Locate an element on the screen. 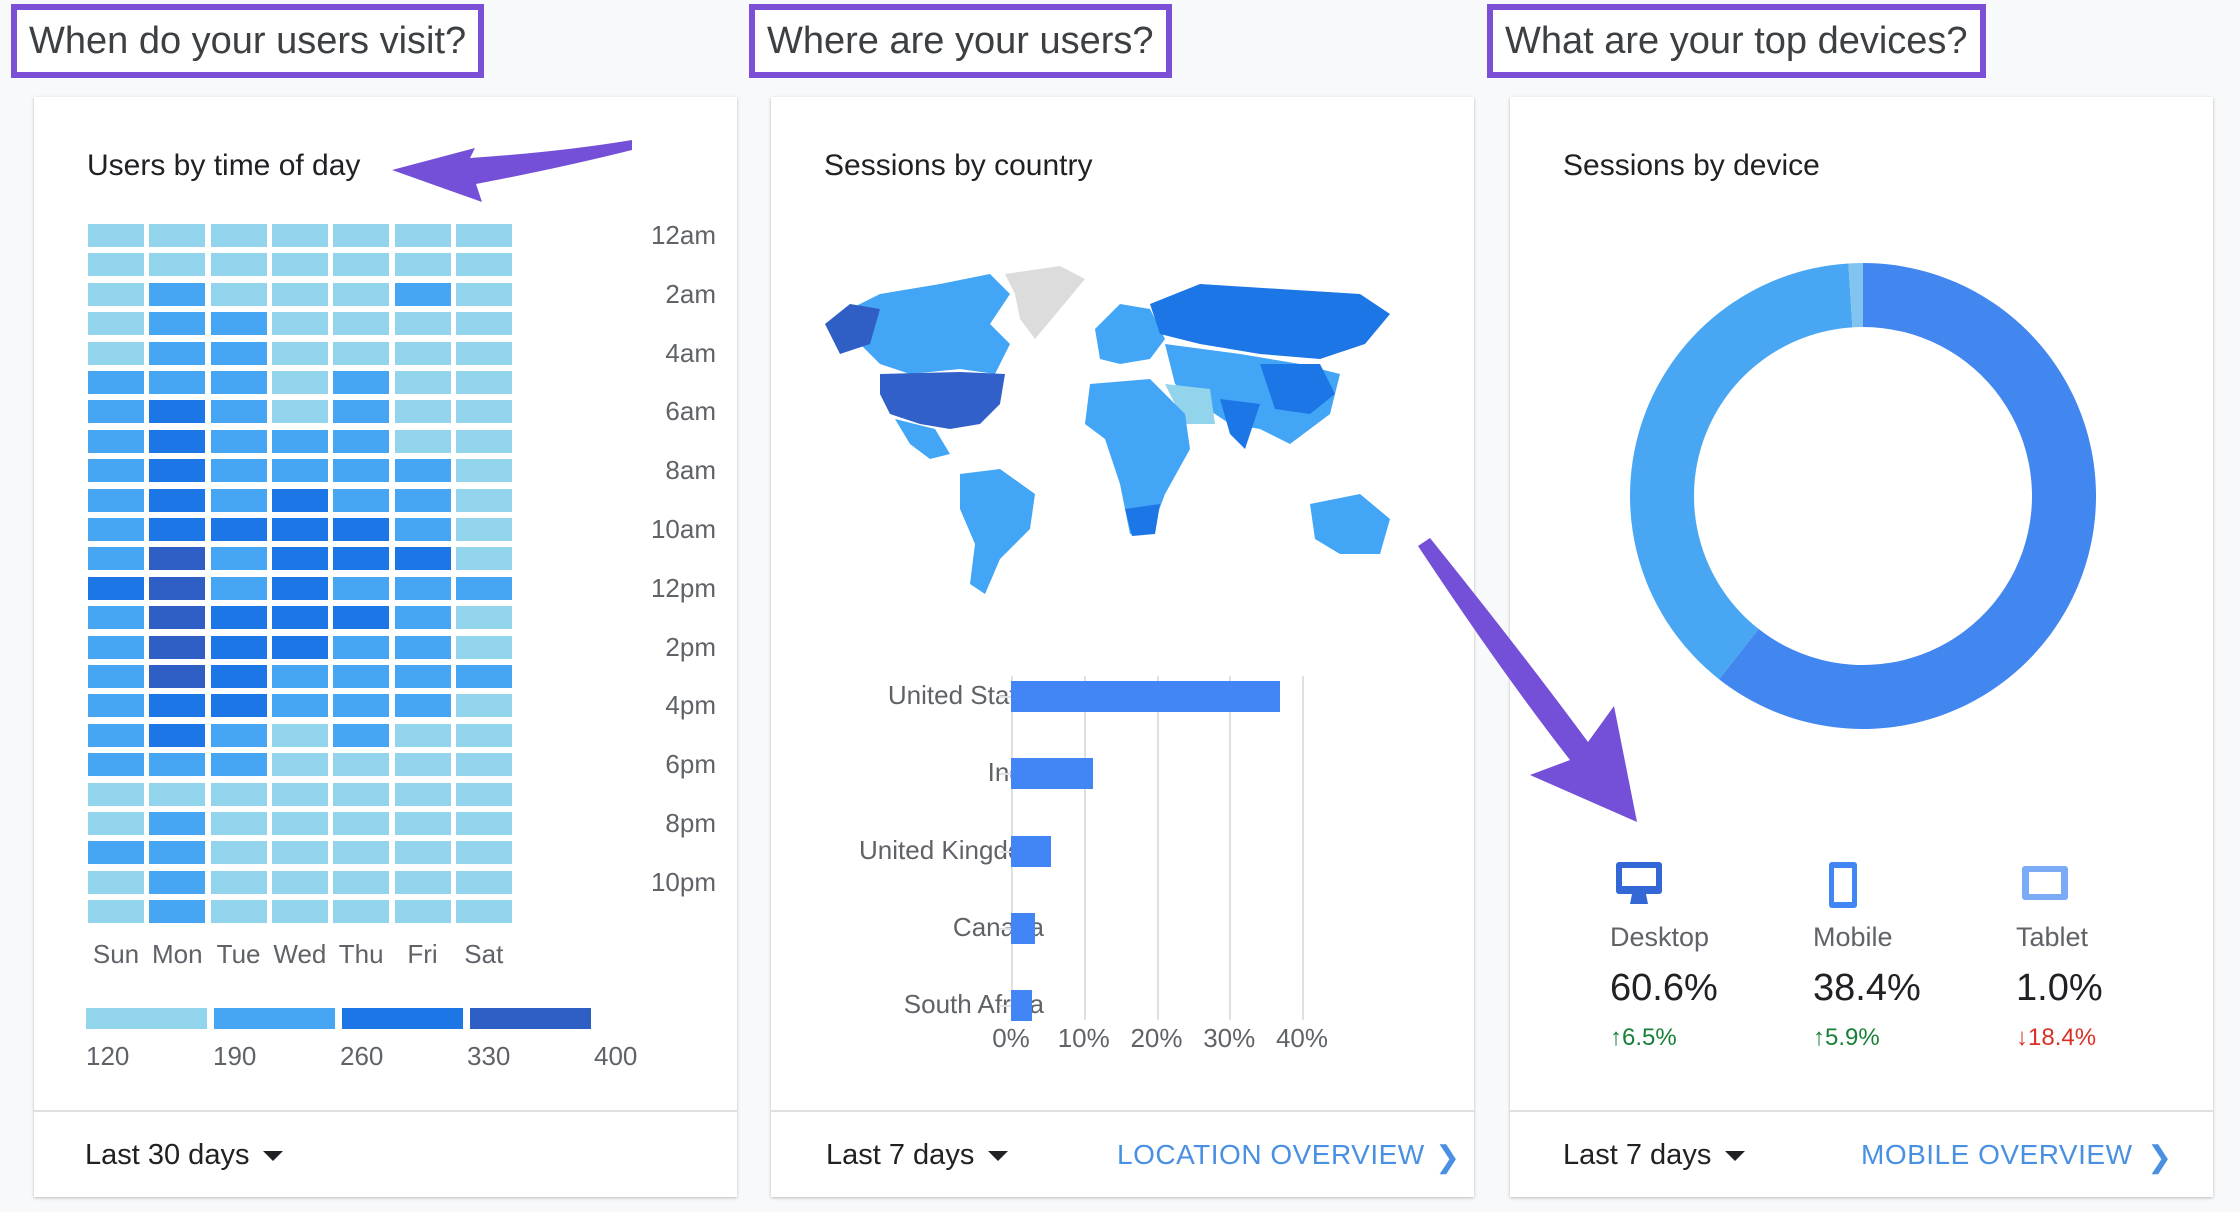 This screenshot has width=2240, height=1212. date-range-dropdown: Last 30 days is located at coordinates (184, 1155).